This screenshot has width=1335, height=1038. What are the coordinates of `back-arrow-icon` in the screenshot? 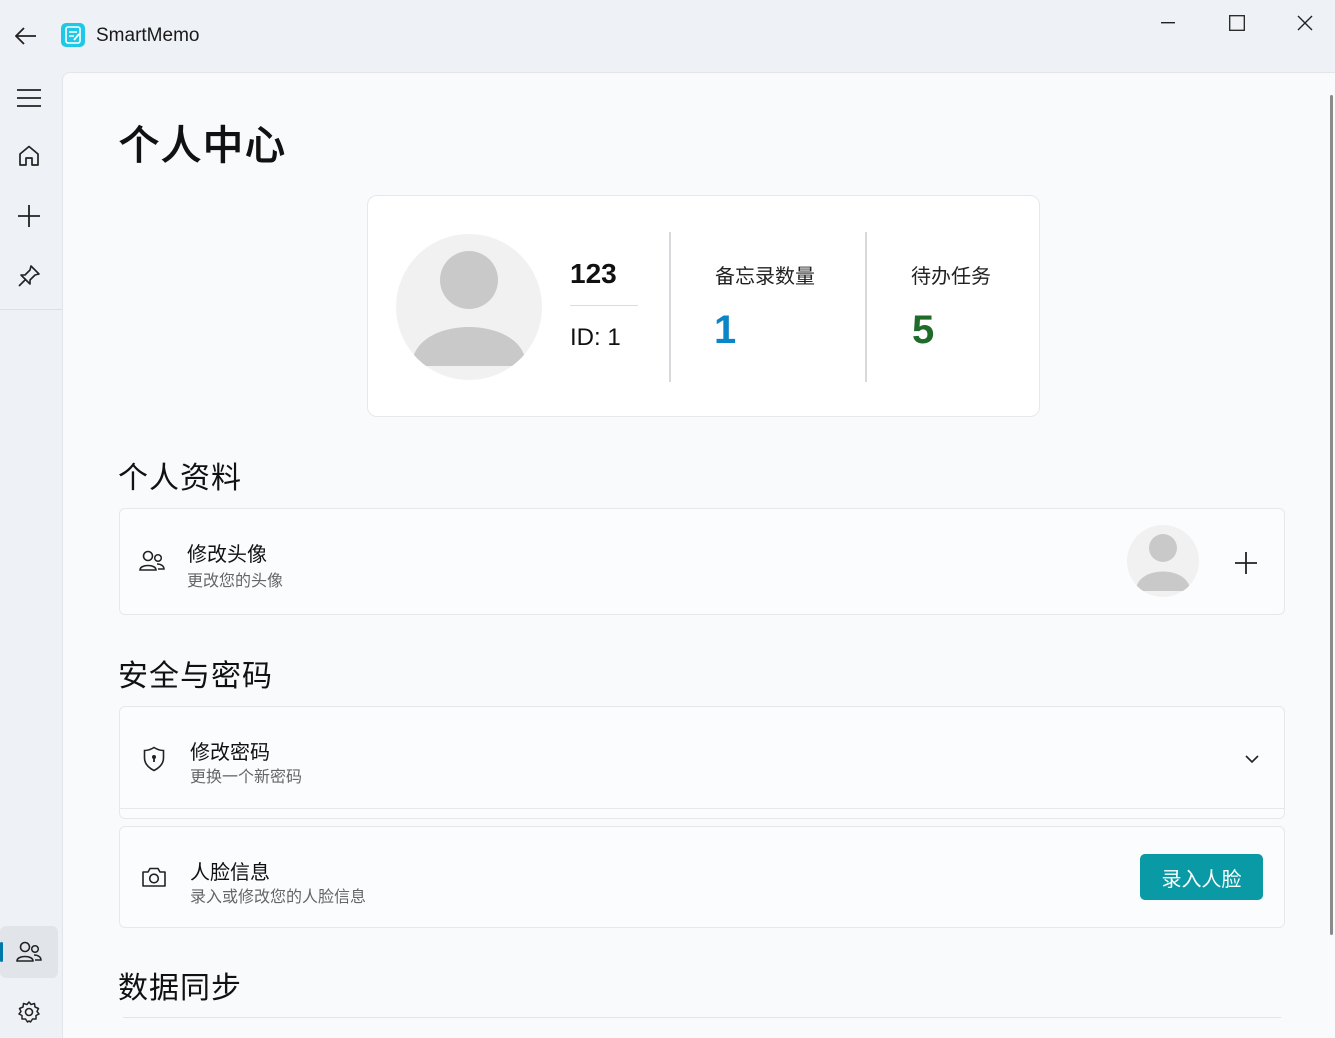 It's located at (26, 36).